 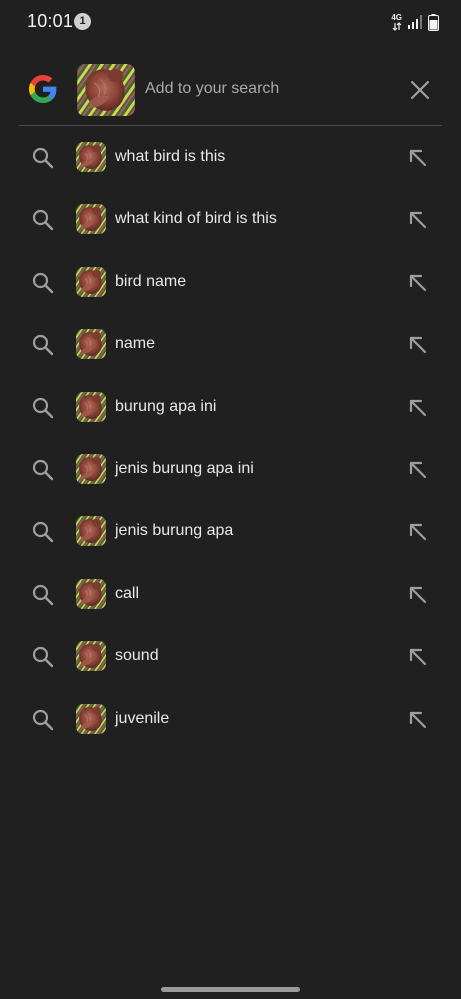 What do you see at coordinates (196, 219) in the screenshot?
I see `suggestion-text: what kind of bird is this` at bounding box center [196, 219].